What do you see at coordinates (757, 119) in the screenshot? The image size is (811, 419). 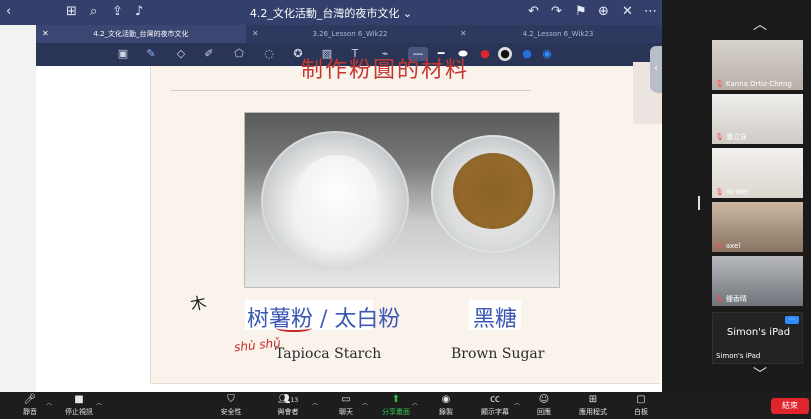 I see `participant-tile: 🎙 潘立泳` at bounding box center [757, 119].